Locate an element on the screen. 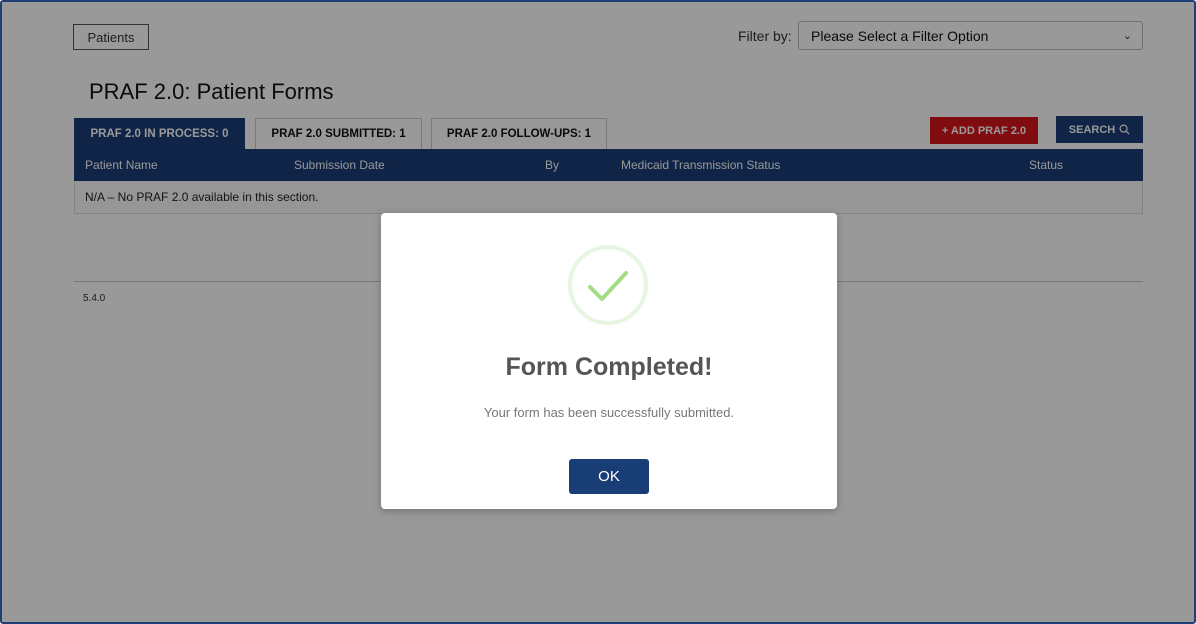 Image resolution: width=1196 pixels, height=624 pixels. success-circle is located at coordinates (608, 285).